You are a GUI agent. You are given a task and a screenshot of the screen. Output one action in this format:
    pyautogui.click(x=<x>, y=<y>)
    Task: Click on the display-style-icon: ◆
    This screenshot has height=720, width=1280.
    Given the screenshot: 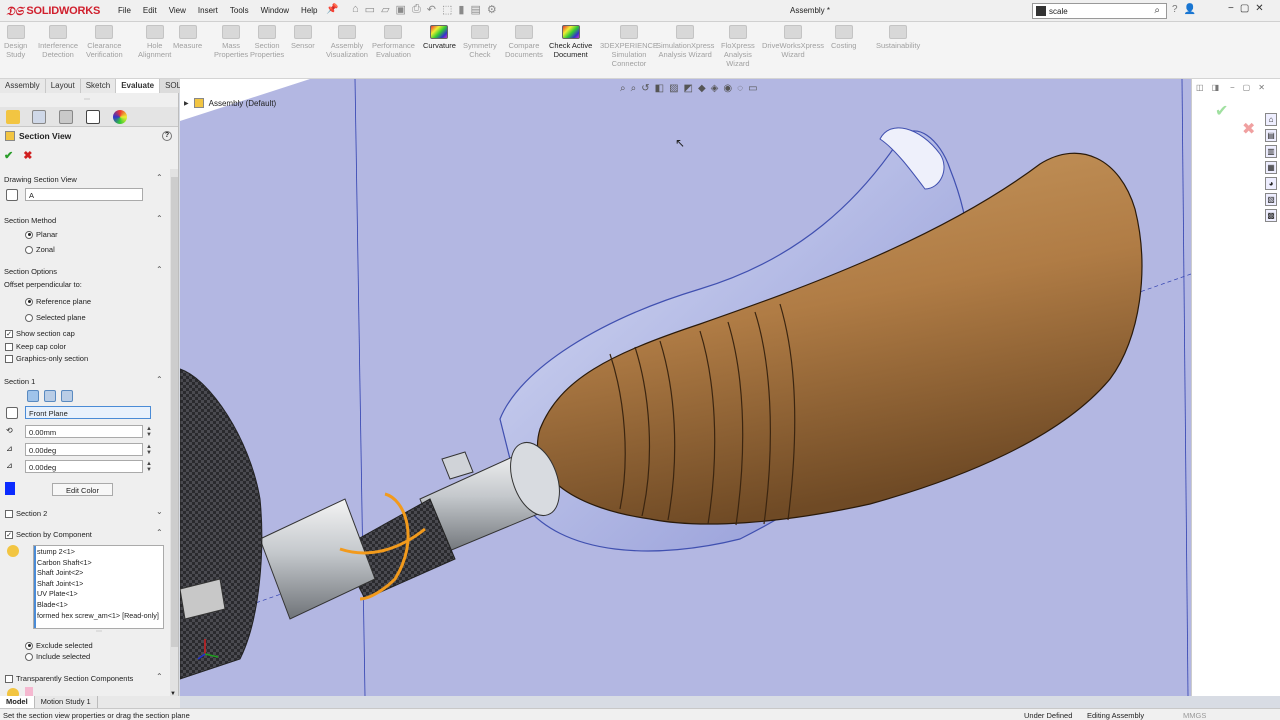 What is the action you would take?
    pyautogui.click(x=702, y=88)
    